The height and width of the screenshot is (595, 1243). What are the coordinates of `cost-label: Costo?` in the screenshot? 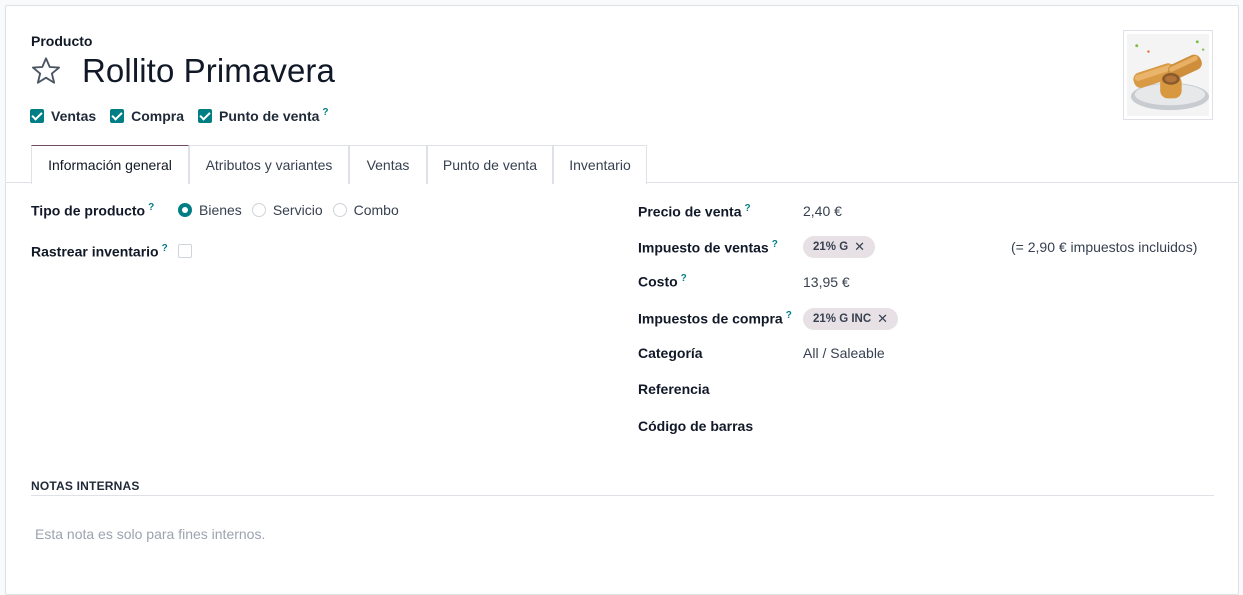 It's located at (662, 281).